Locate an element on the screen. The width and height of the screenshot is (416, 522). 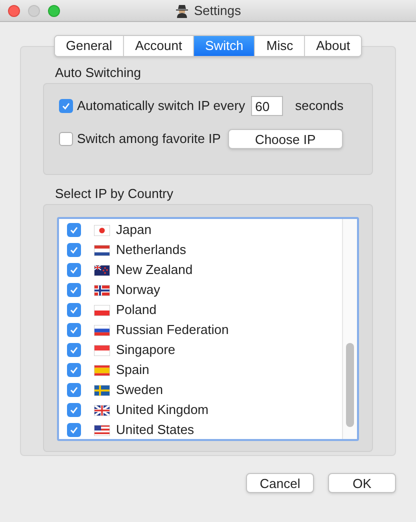
unit-label: seconds is located at coordinates (319, 106).